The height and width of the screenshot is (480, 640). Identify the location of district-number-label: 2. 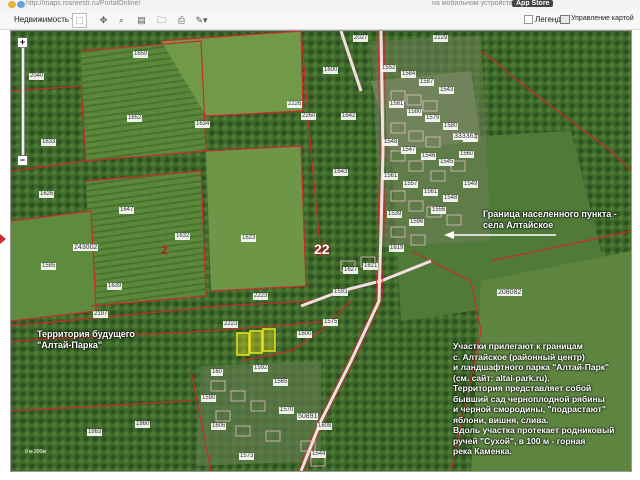
(164, 250).